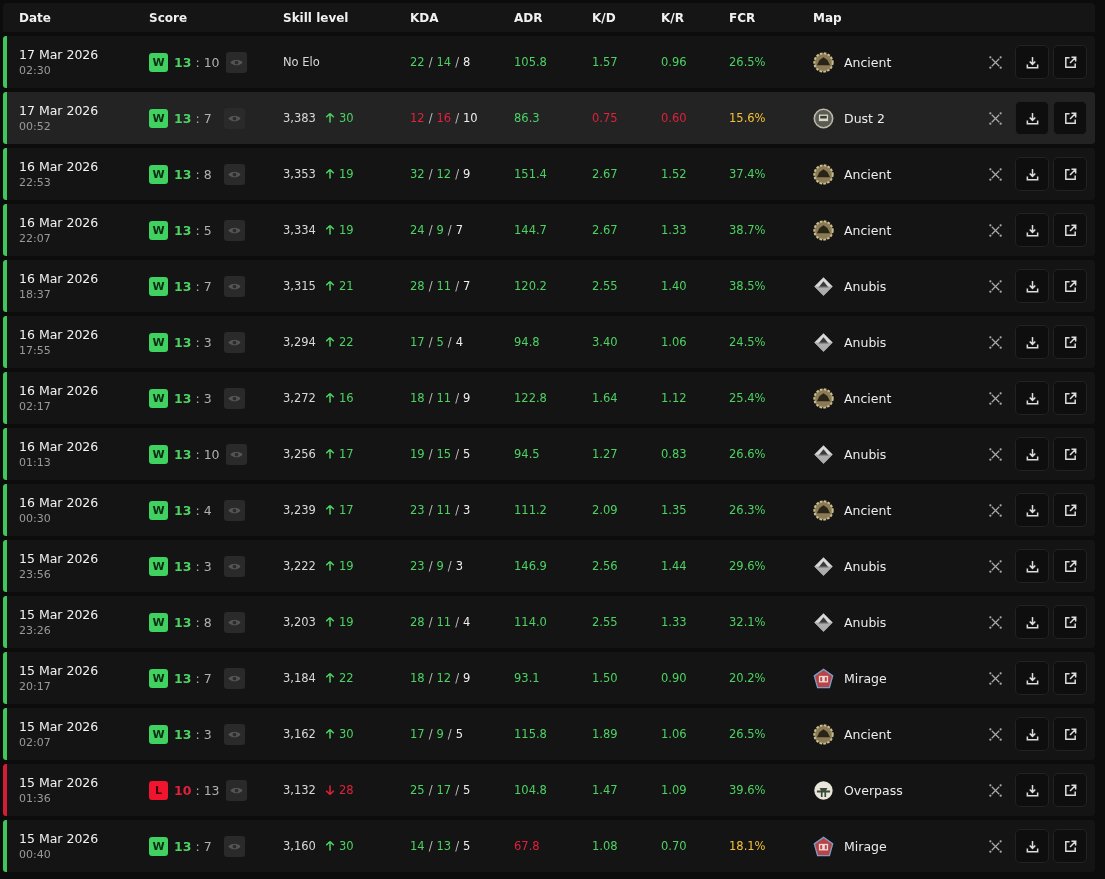 The height and width of the screenshot is (879, 1105). I want to click on map-name: Mirage, so click(865, 678).